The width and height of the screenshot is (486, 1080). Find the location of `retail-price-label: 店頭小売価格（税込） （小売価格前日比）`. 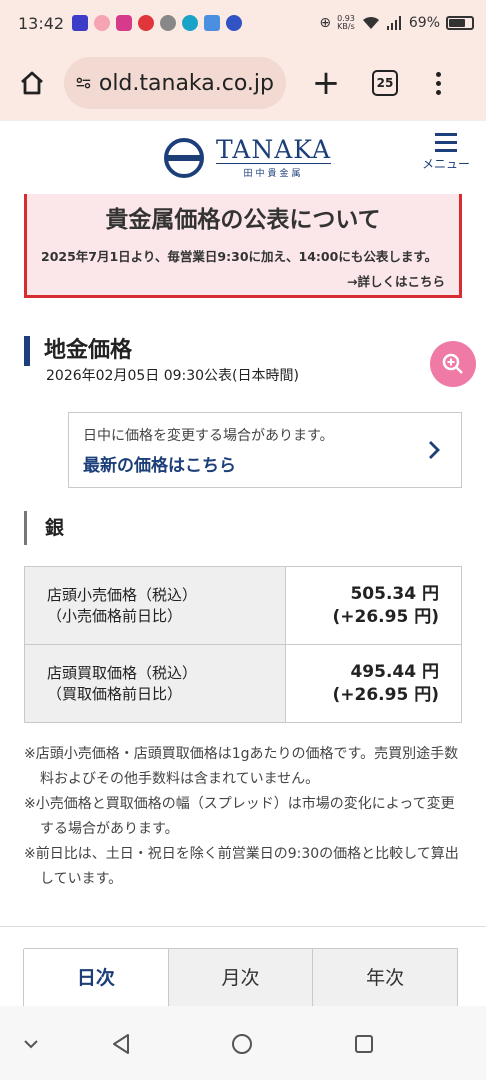

retail-price-label: 店頭小売価格（税込） （小売価格前日比） is located at coordinates (155, 605).